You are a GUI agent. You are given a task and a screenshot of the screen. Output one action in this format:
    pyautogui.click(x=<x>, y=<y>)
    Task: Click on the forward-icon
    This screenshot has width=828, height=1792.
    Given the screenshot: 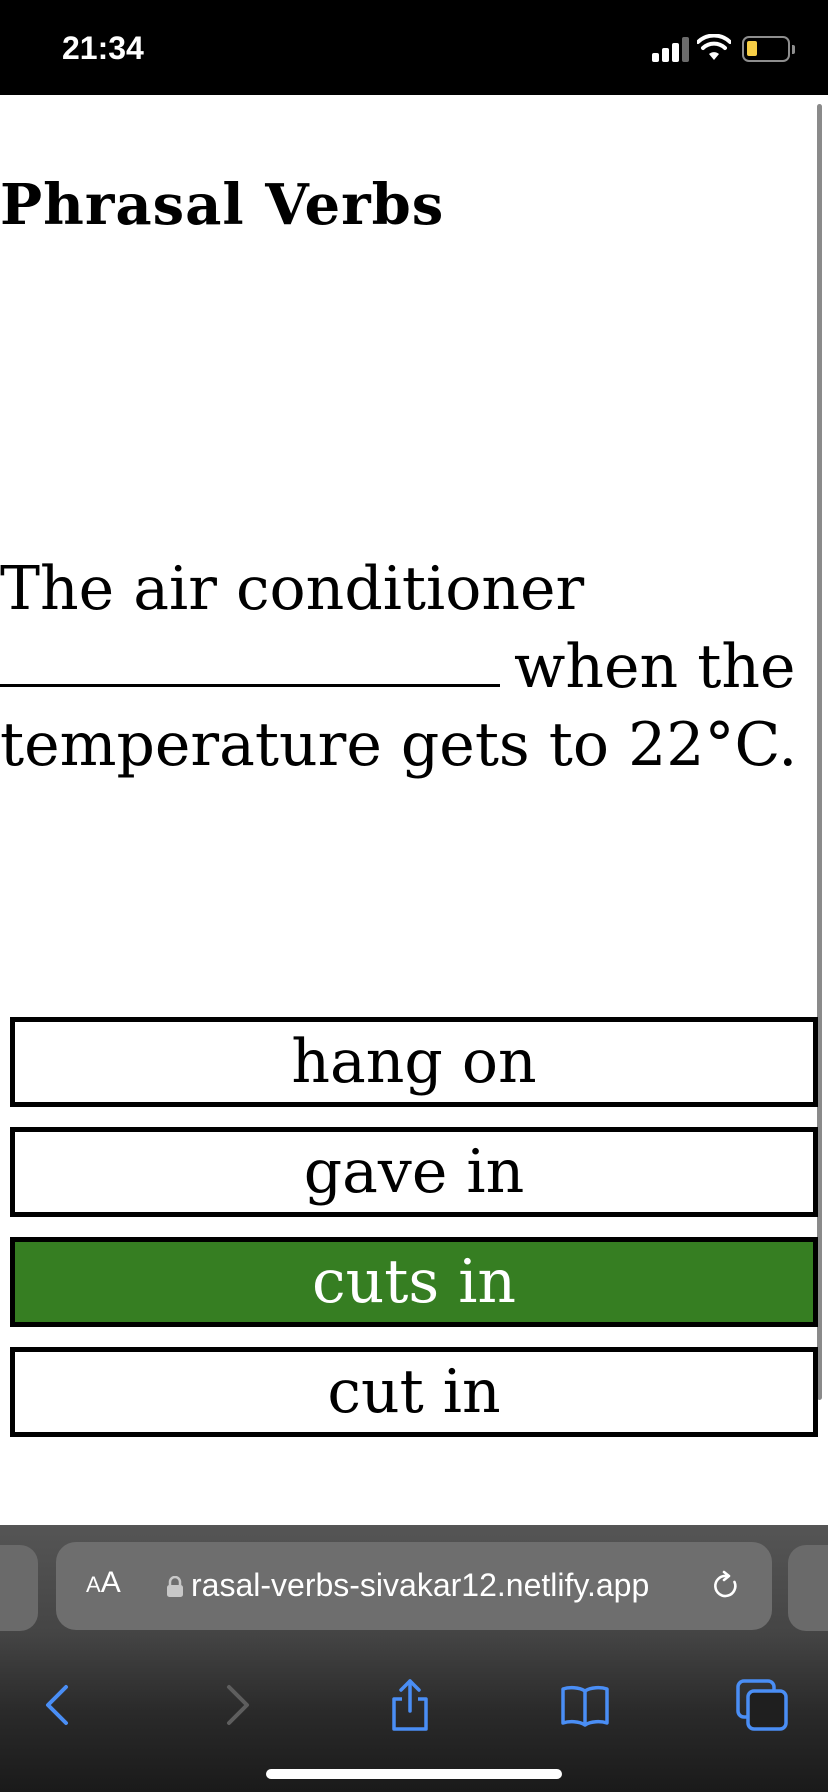 What is the action you would take?
    pyautogui.click(x=237, y=1705)
    